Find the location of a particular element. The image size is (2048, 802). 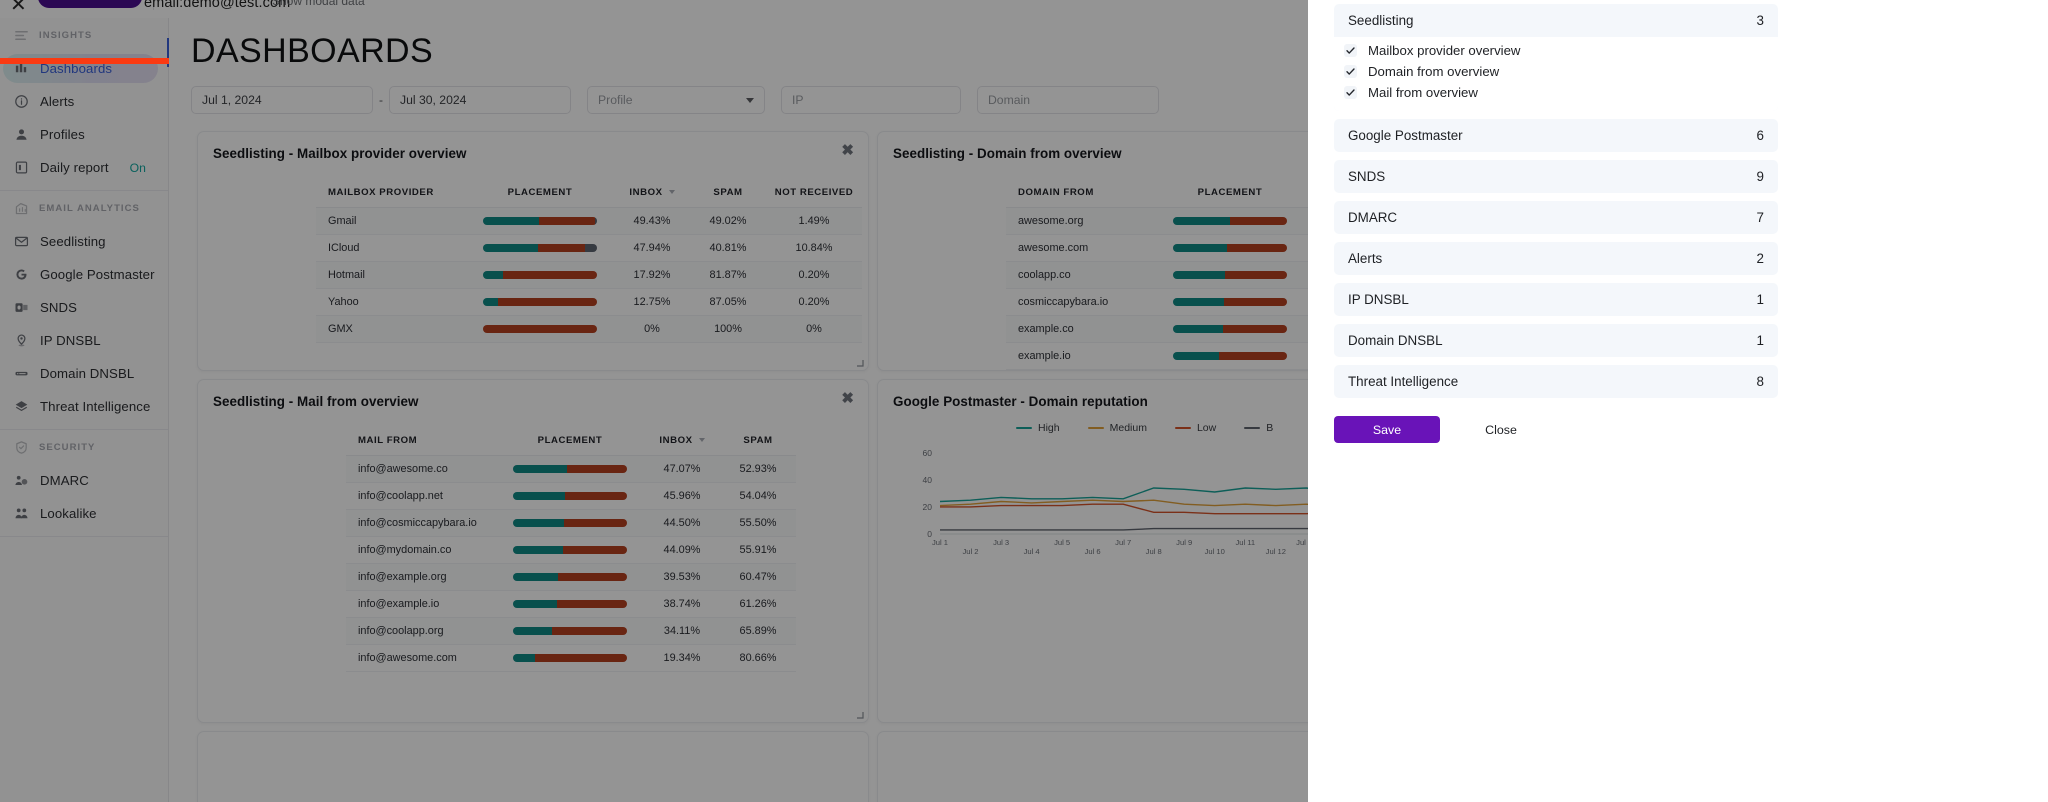

table-row: info@example.io 38.74% 61.26% is located at coordinates (571, 604).